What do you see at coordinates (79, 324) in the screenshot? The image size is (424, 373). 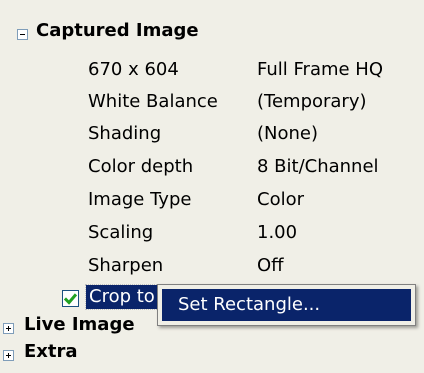 I see `group-live-image: Live Image` at bounding box center [79, 324].